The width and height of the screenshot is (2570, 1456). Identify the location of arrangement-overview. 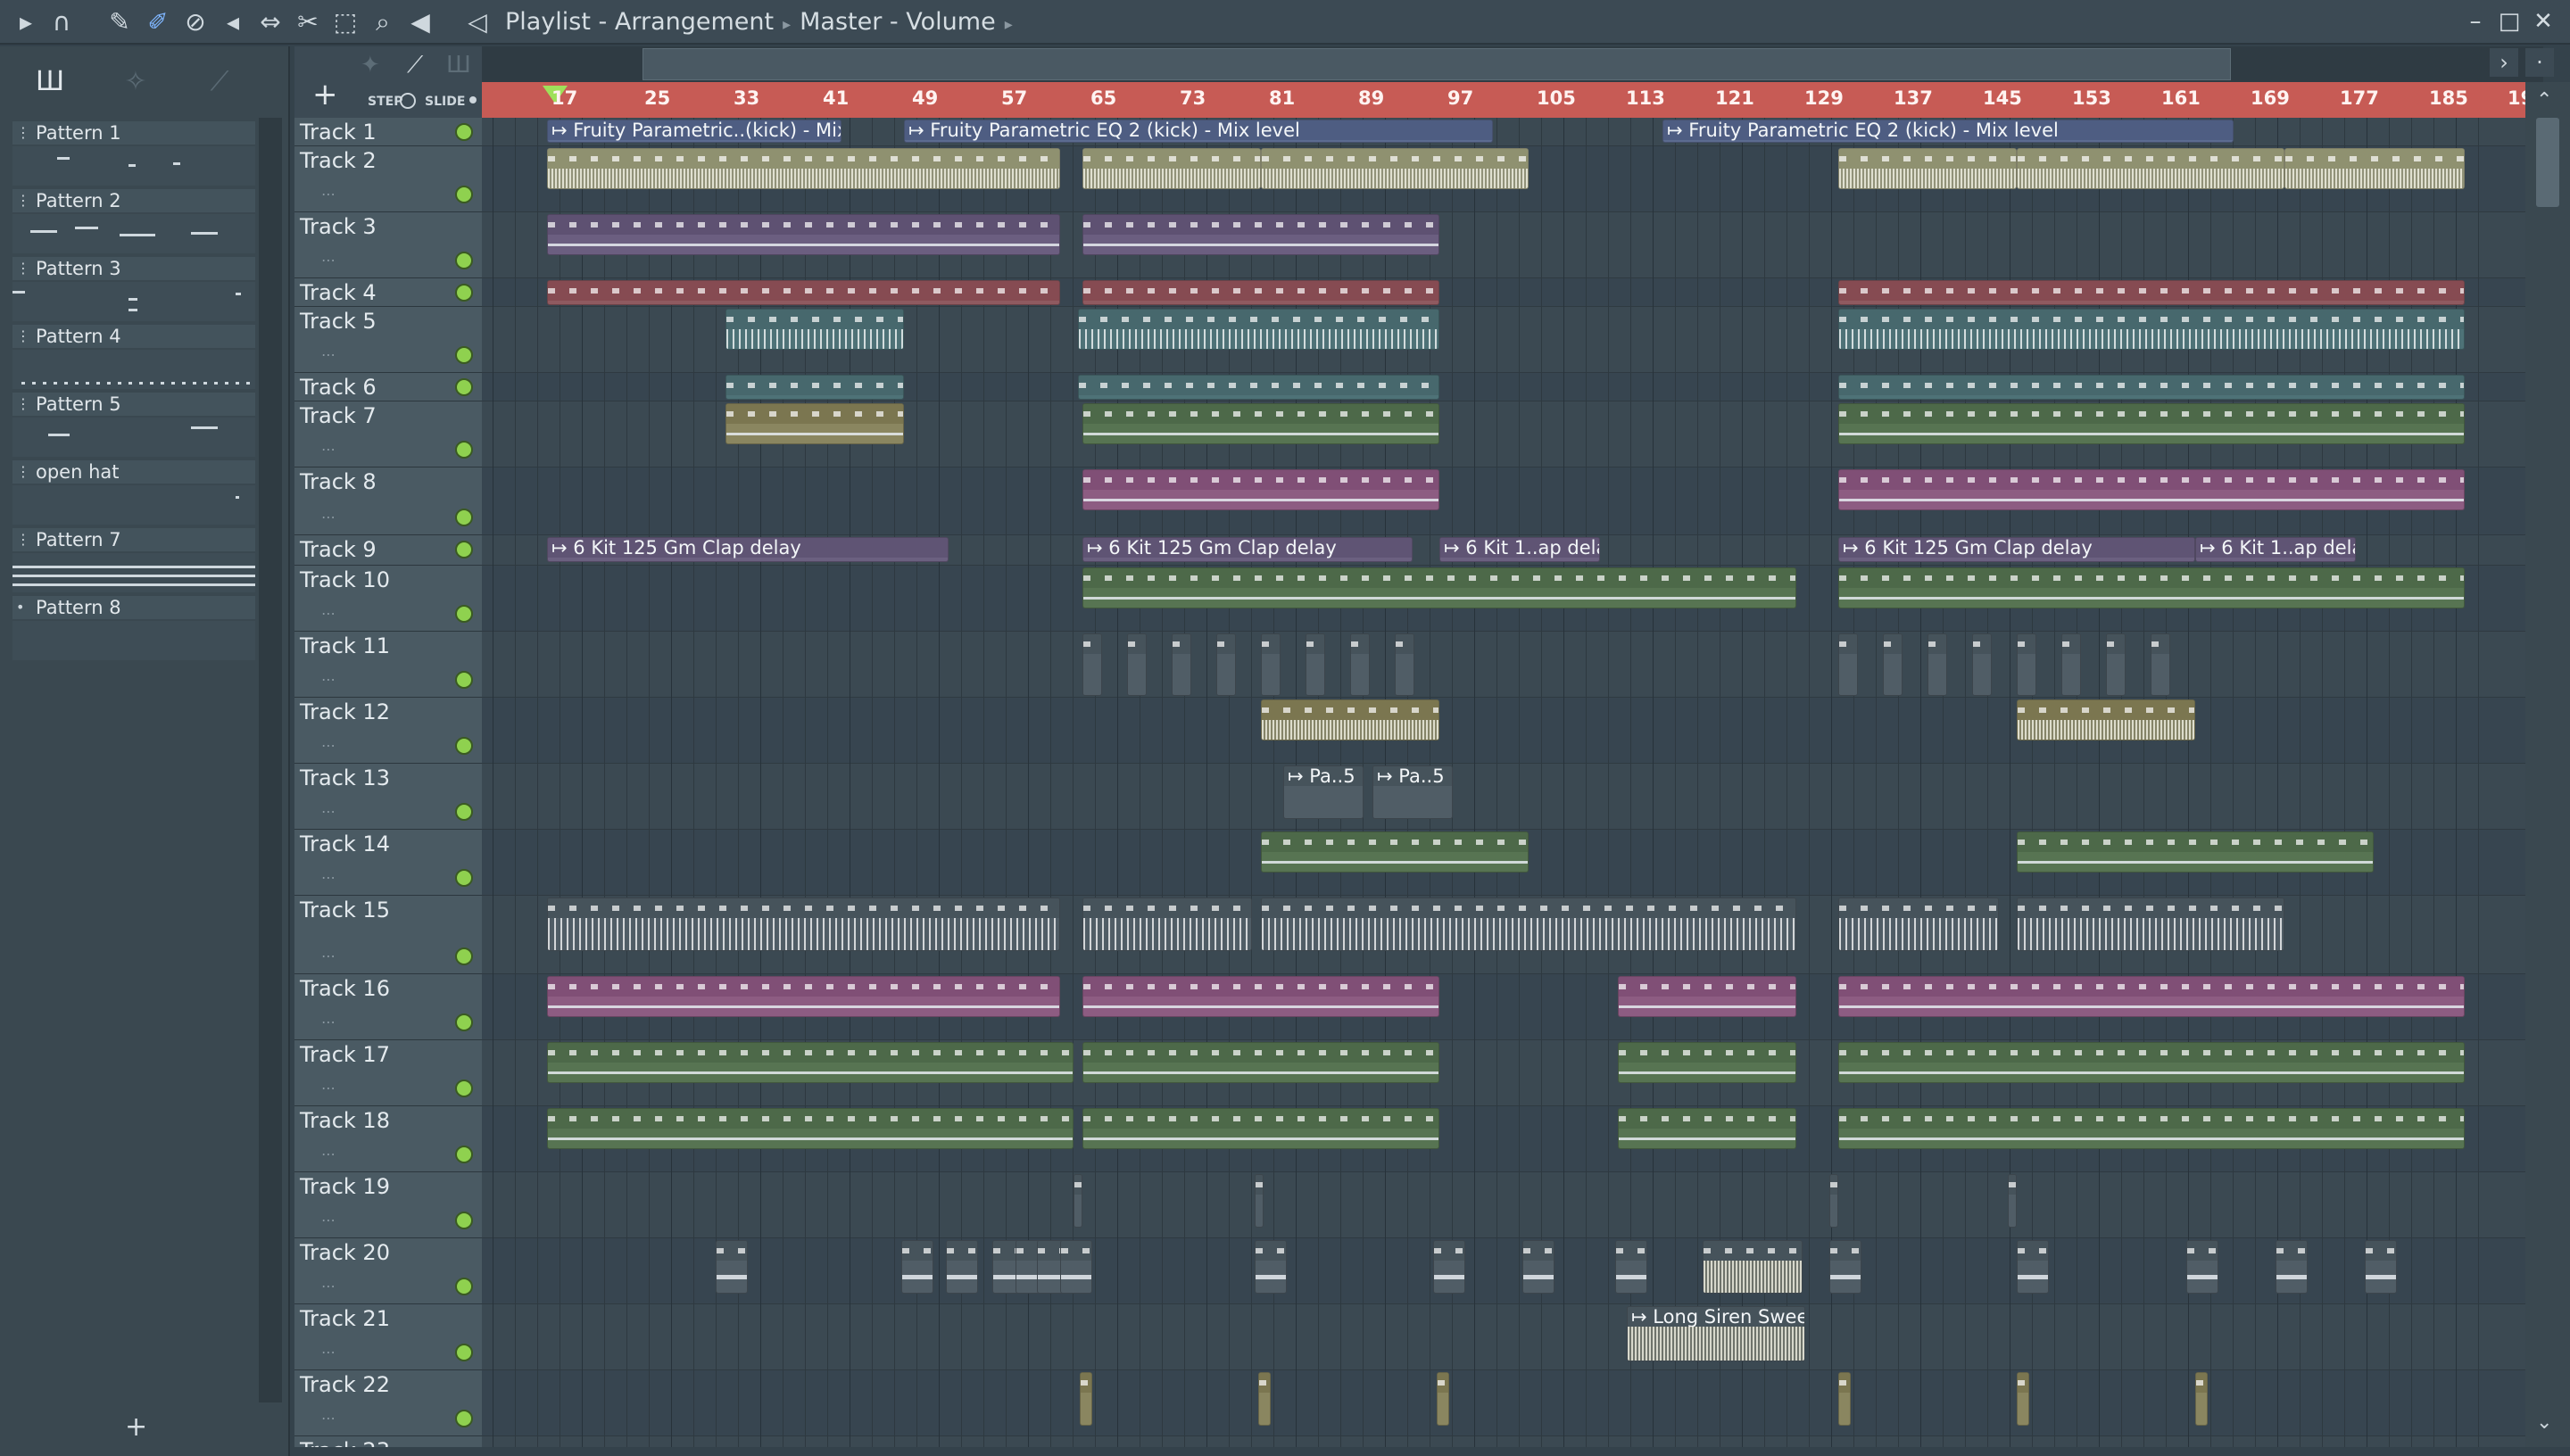
(1512, 64).